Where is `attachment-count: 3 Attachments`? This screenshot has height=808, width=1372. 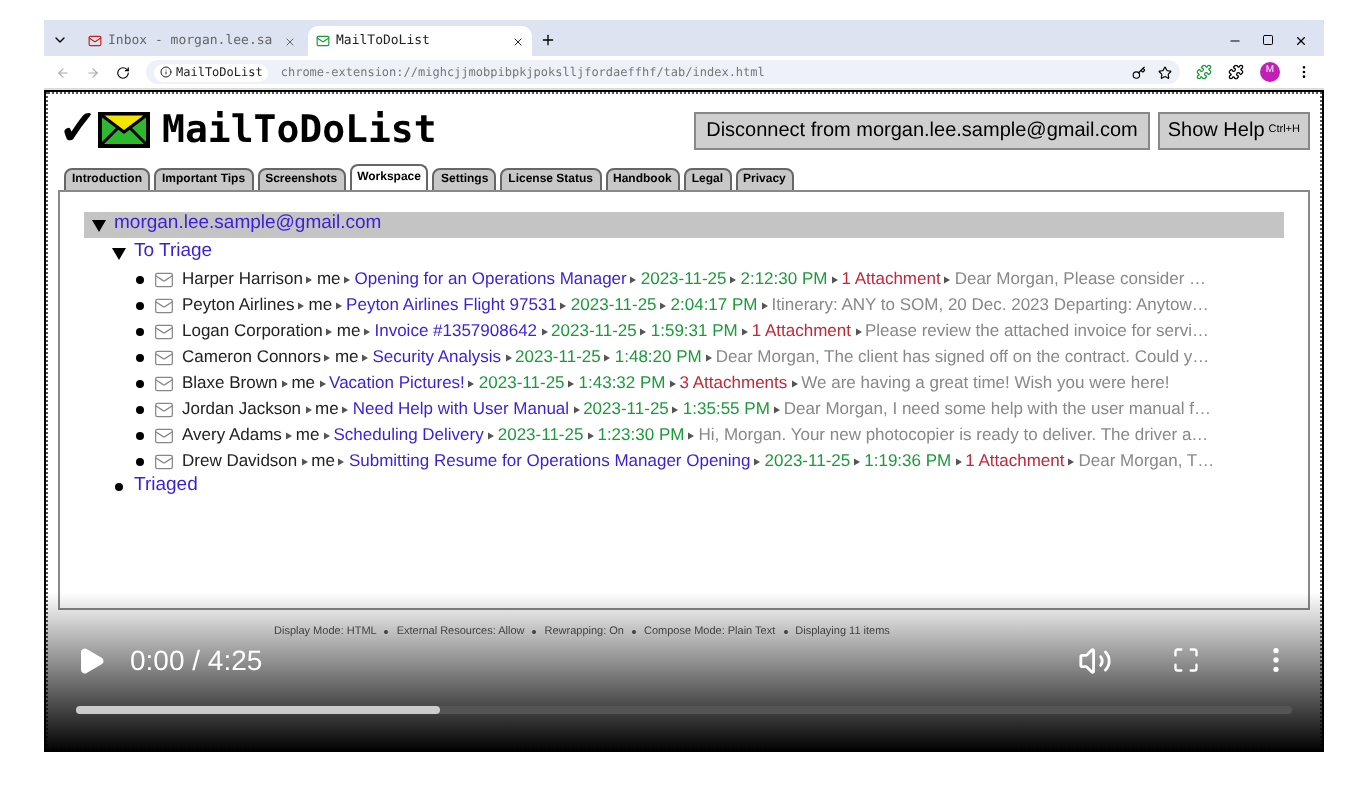
attachment-count: 3 Attachments is located at coordinates (733, 383).